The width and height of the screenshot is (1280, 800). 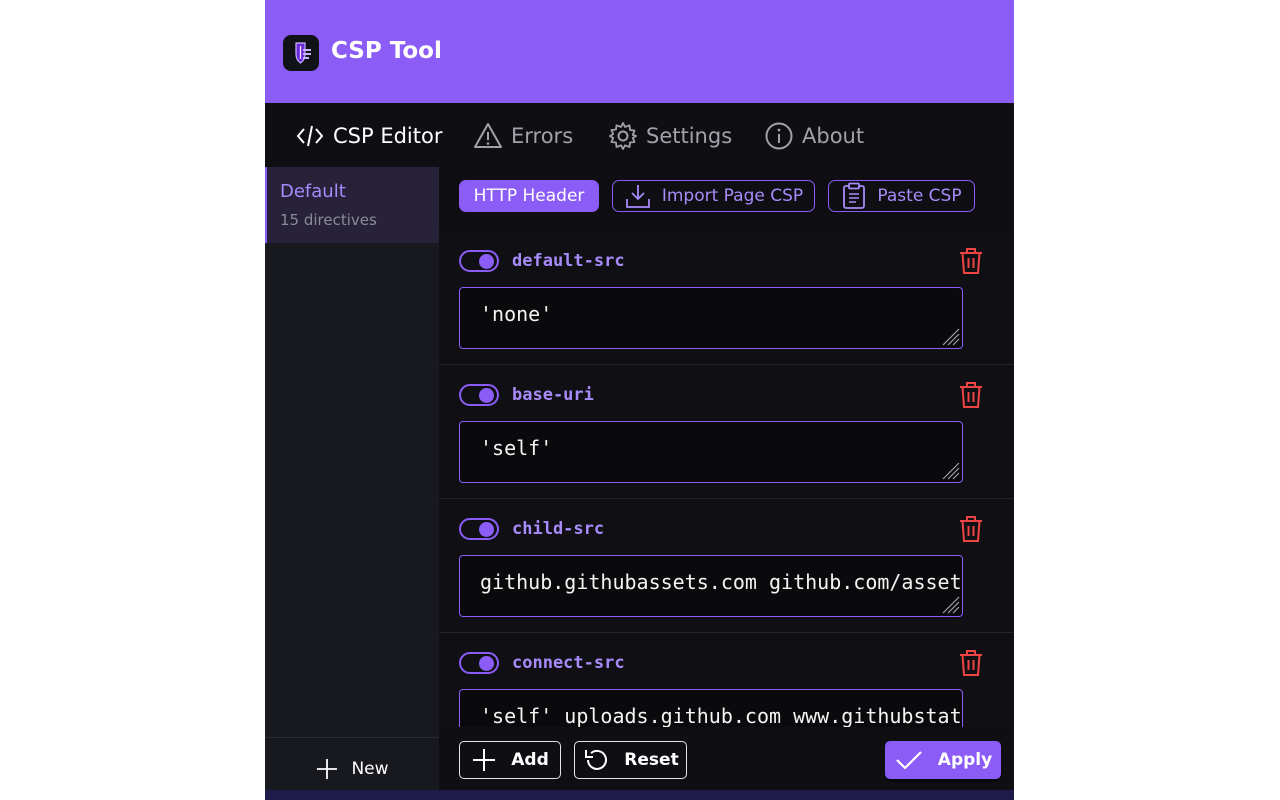 I want to click on profile-directive-count: 15 directives, so click(x=328, y=220).